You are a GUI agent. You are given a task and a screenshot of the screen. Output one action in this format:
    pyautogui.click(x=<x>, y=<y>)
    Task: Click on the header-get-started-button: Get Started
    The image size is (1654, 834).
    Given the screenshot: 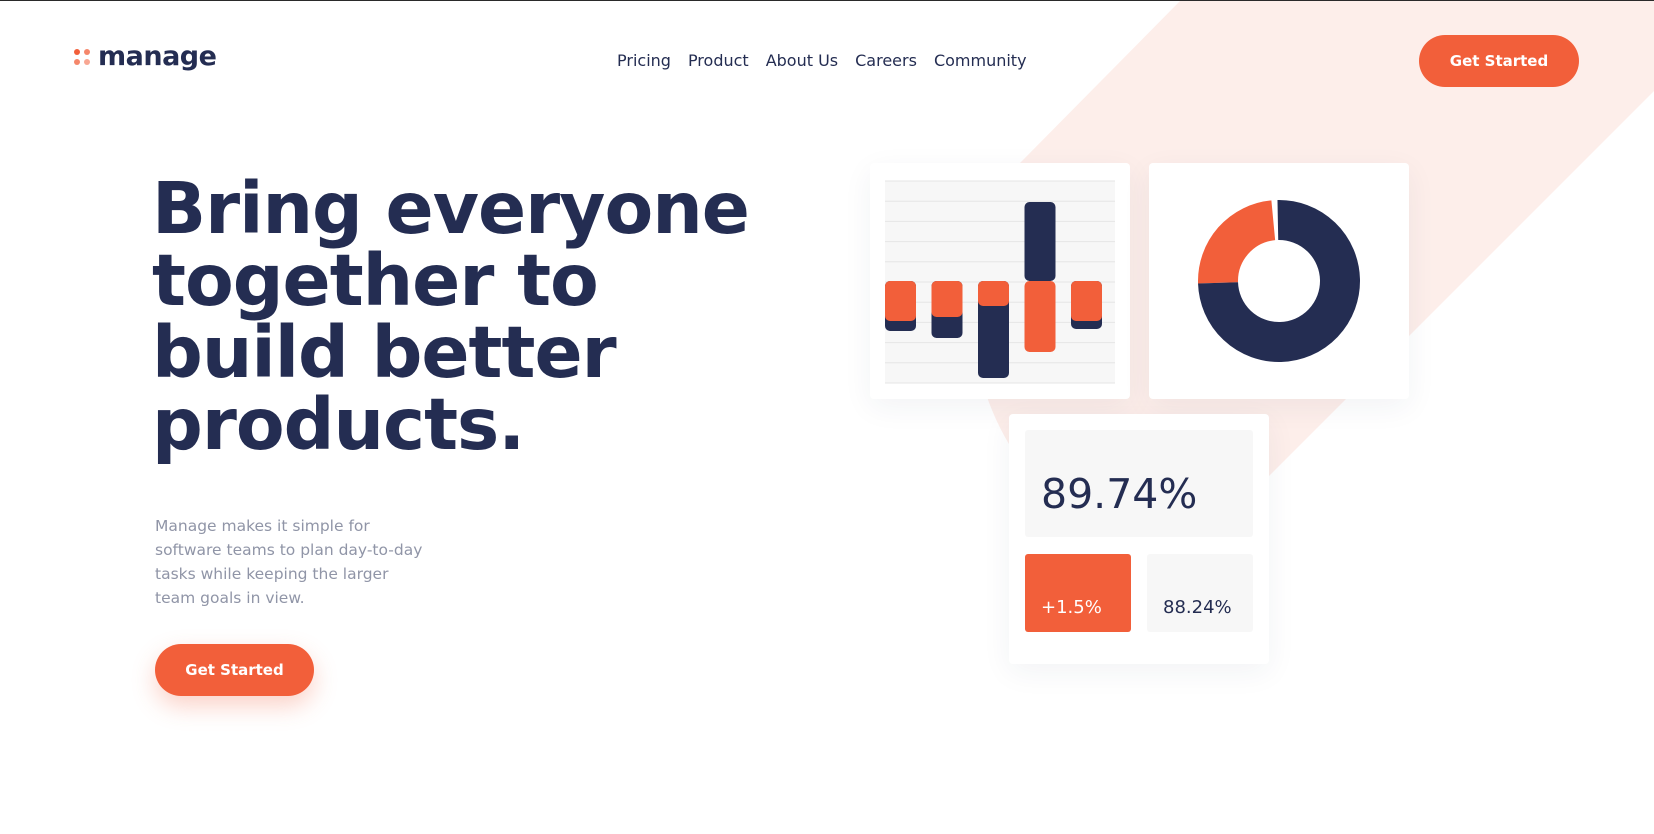 What is the action you would take?
    pyautogui.click(x=1499, y=61)
    